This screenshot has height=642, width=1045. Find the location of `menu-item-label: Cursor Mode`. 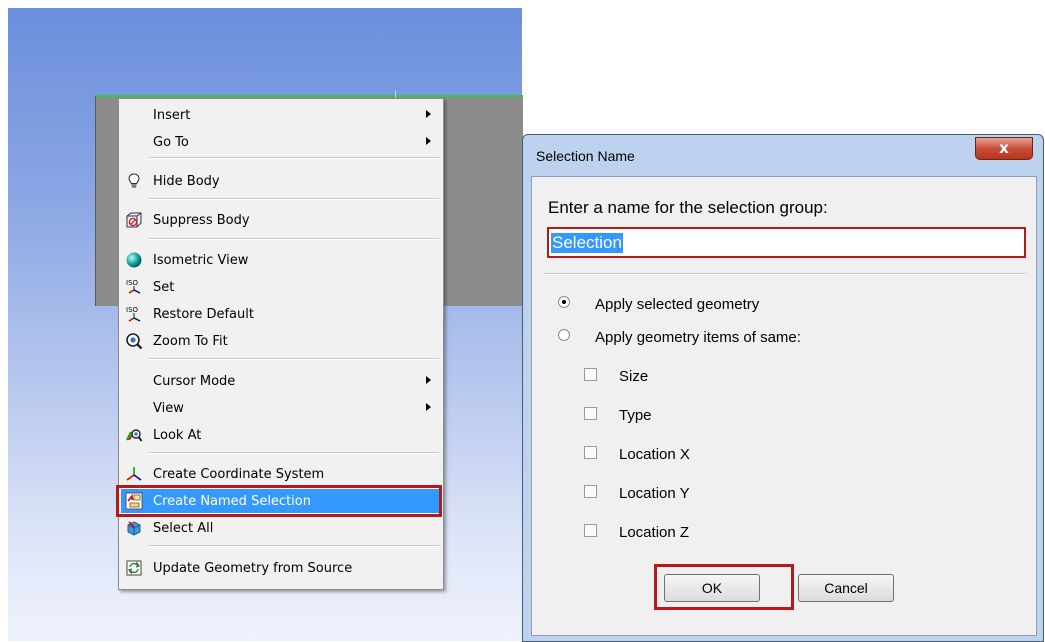

menu-item-label: Cursor Mode is located at coordinates (194, 381).